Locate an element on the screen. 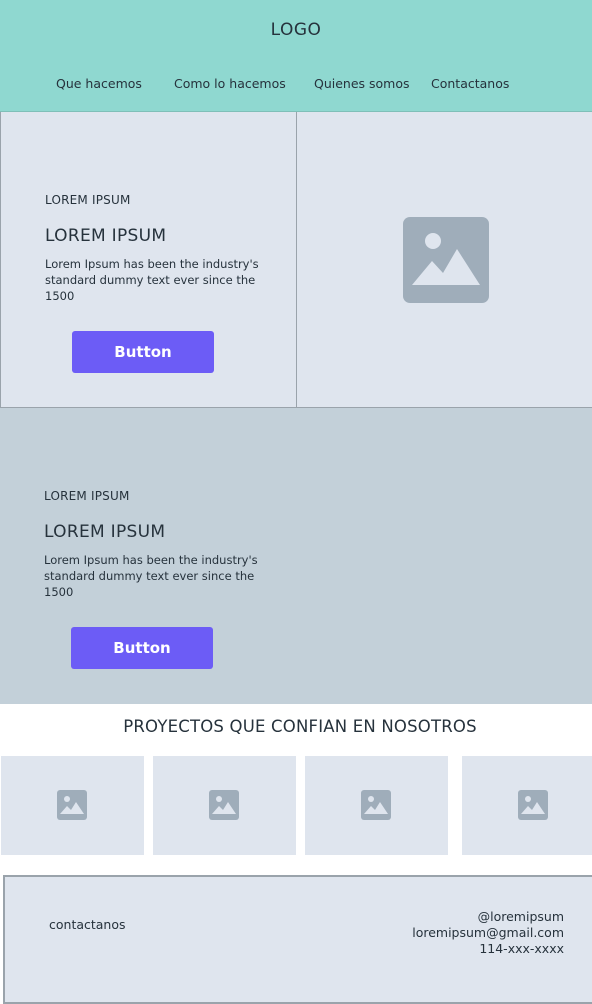 This screenshot has width=592, height=1004. footer-contact-link: contactanos is located at coordinates (87, 924).